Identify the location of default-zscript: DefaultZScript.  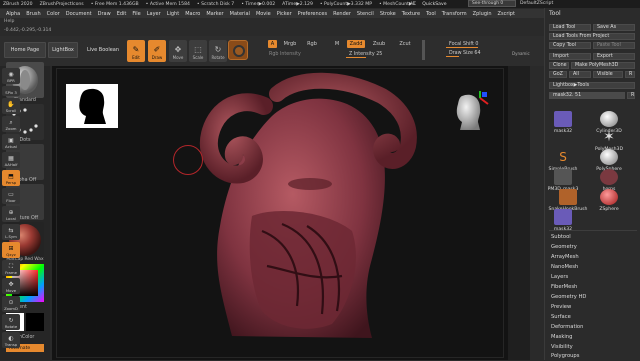
(536, 4).